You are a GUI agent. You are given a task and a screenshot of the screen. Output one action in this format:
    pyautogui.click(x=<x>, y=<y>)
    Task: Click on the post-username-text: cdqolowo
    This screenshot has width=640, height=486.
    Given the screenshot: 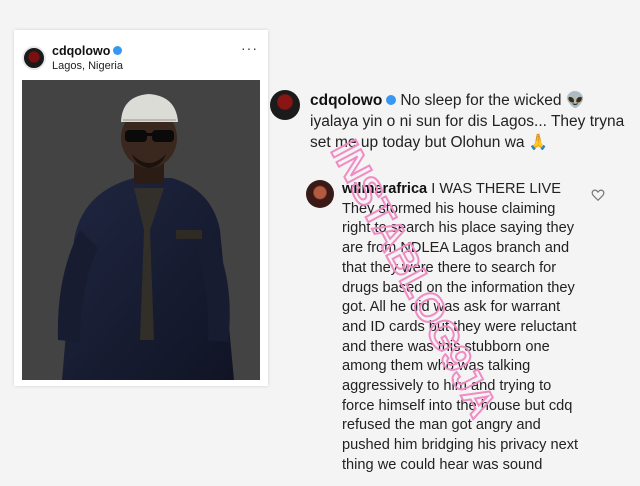 What is the action you would take?
    pyautogui.click(x=81, y=51)
    